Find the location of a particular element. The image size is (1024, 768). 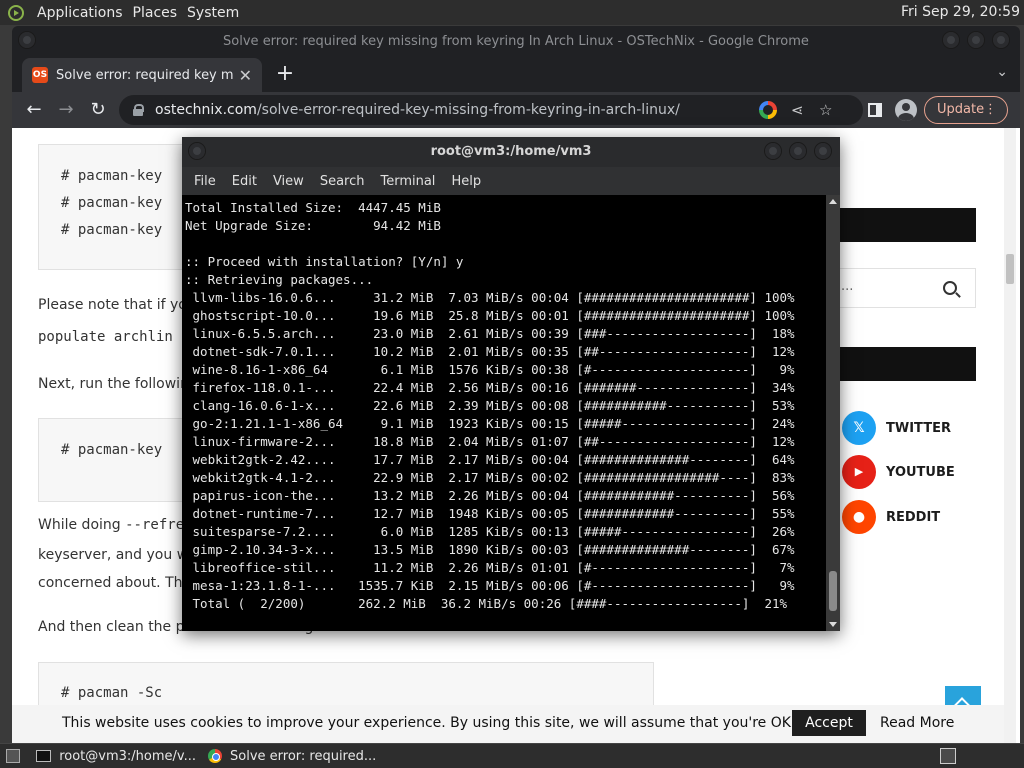

update-button: Update ⋮ is located at coordinates (966, 110).